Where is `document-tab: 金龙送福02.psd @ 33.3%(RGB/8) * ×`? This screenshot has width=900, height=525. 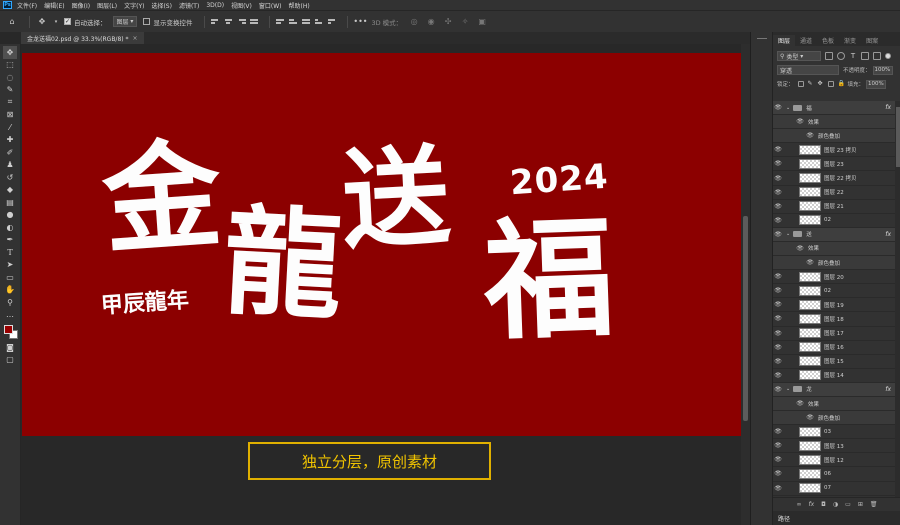
document-tab: 金龙送福02.psd @ 33.3%(RGB/8) * × is located at coordinates (82, 38).